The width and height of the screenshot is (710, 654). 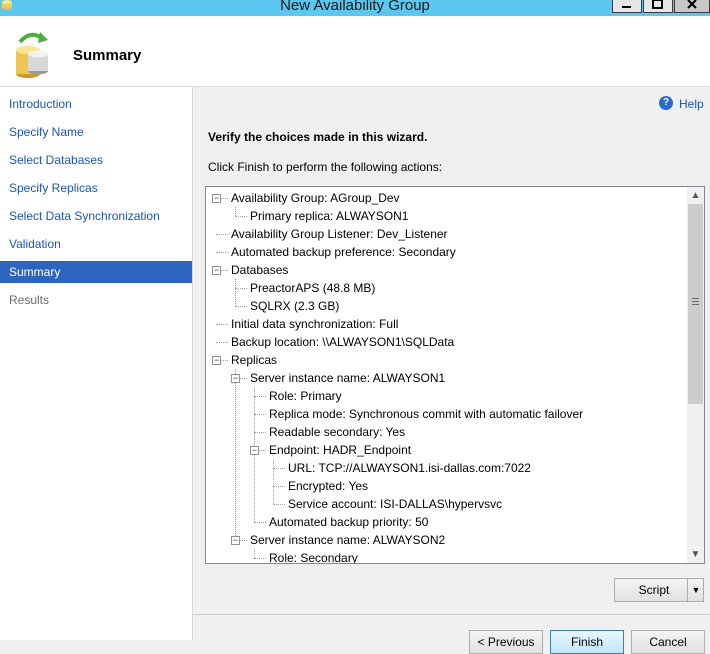 I want to click on tree-node: SQLRX (2.3 GB), so click(x=294, y=306).